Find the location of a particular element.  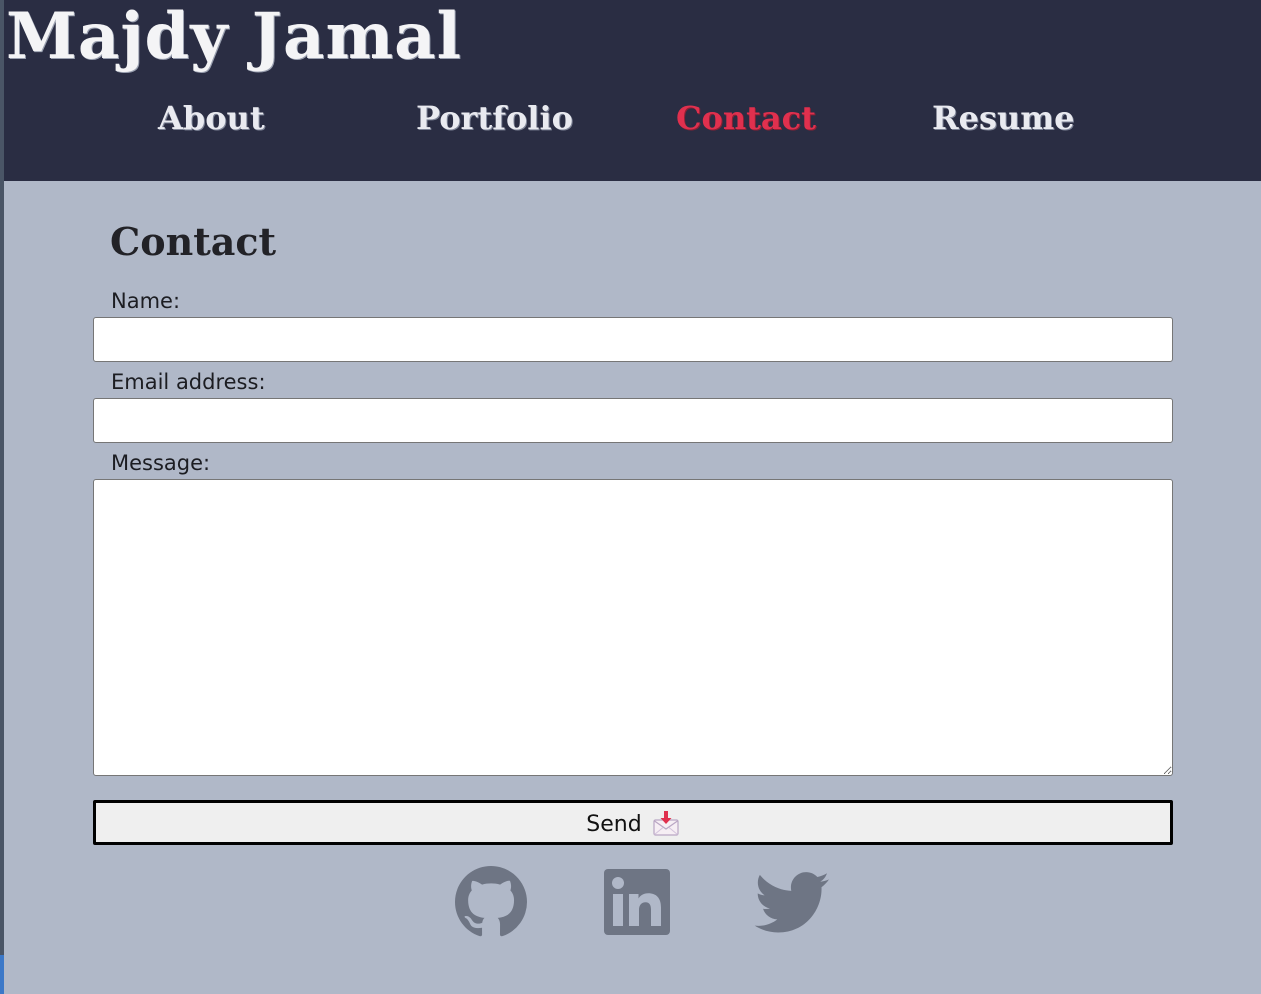

twitter-icon is located at coordinates (792, 902).